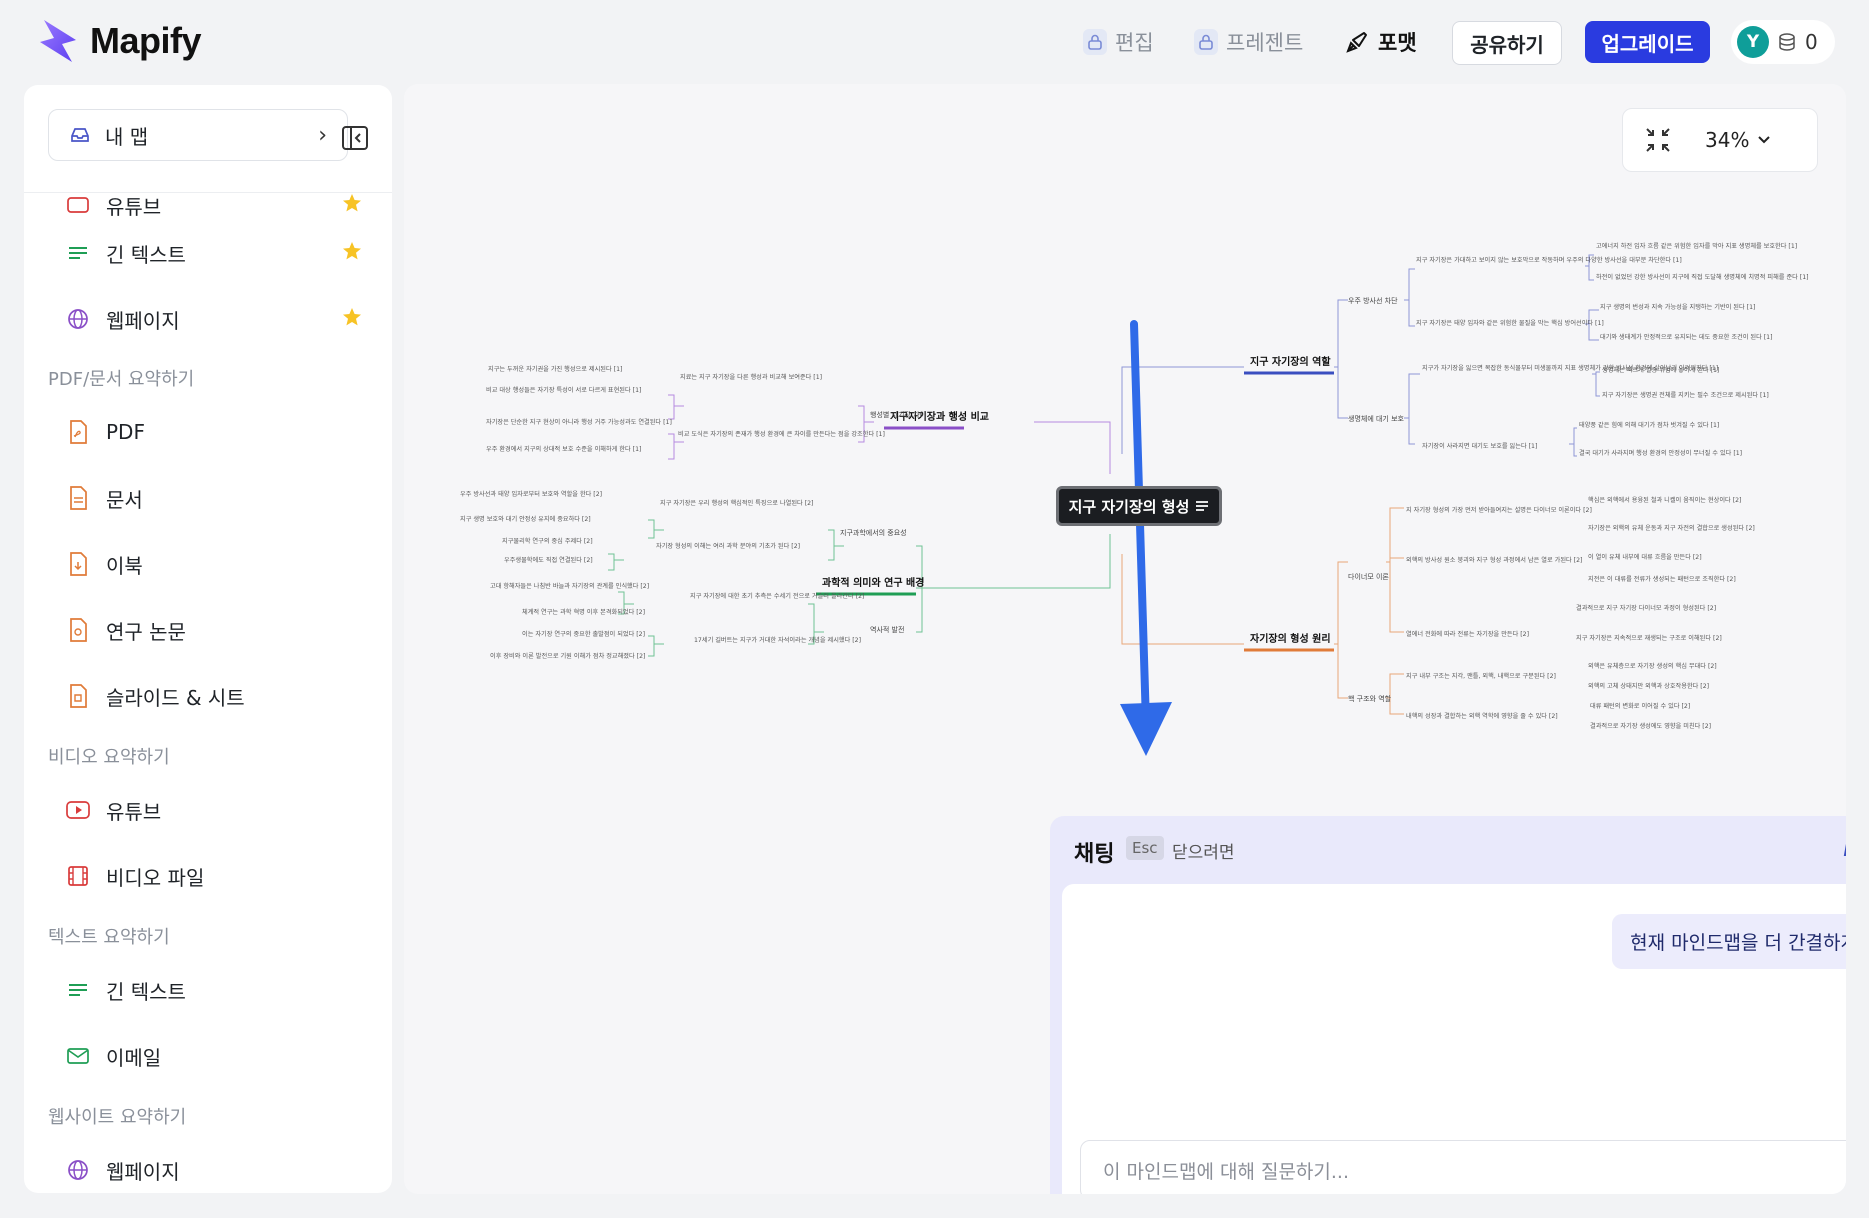 The height and width of the screenshot is (1218, 1869). I want to click on mindmap-leaf: 이 열이 유체 내부에 대류 흐름을 만든다 [2], so click(1645, 557).